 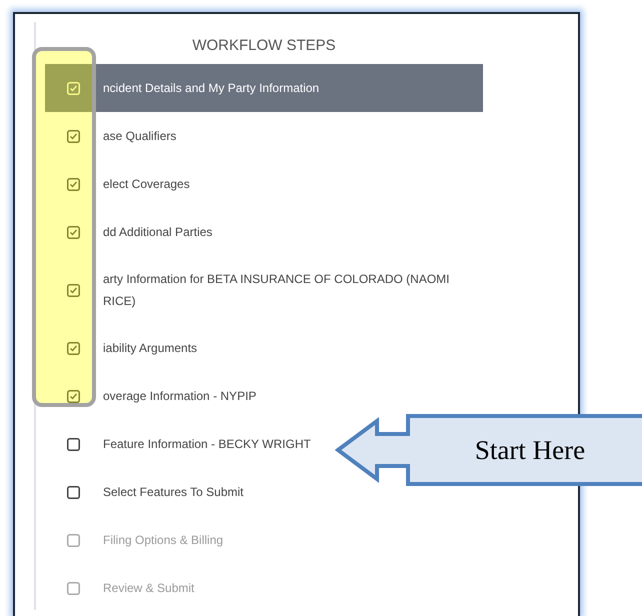 What do you see at coordinates (179, 396) in the screenshot?
I see `step-label: overage Information - NYPIP` at bounding box center [179, 396].